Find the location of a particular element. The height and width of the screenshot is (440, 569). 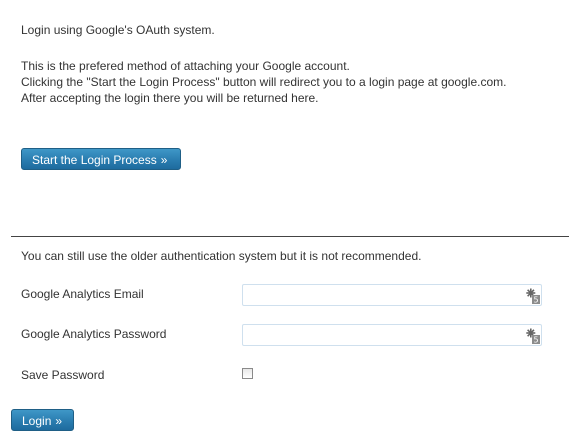

start-login-process-button: Start the Login Process» is located at coordinates (101, 159).